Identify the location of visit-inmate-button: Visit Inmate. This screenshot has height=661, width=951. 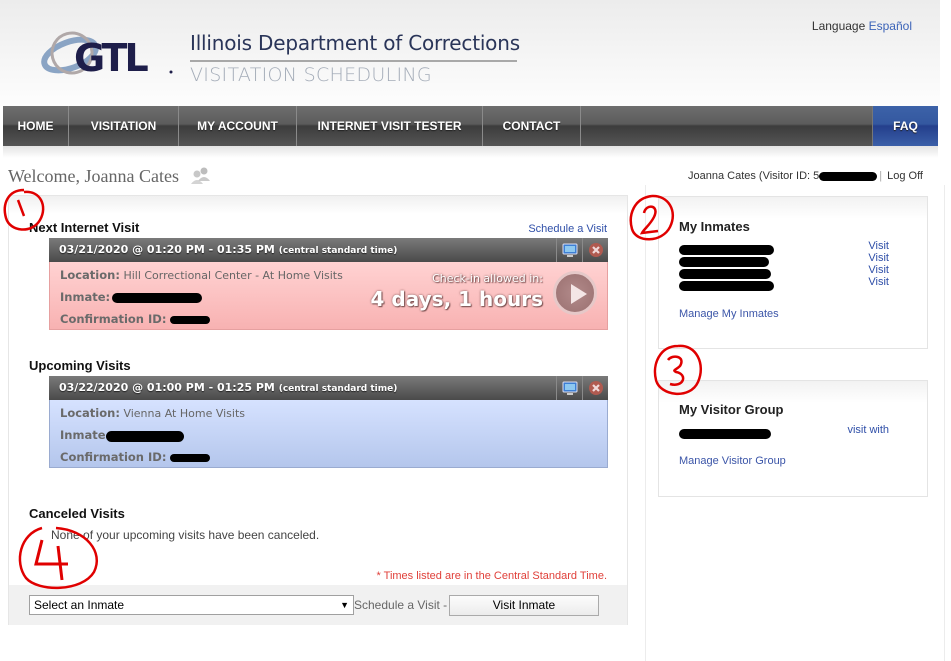
(524, 605).